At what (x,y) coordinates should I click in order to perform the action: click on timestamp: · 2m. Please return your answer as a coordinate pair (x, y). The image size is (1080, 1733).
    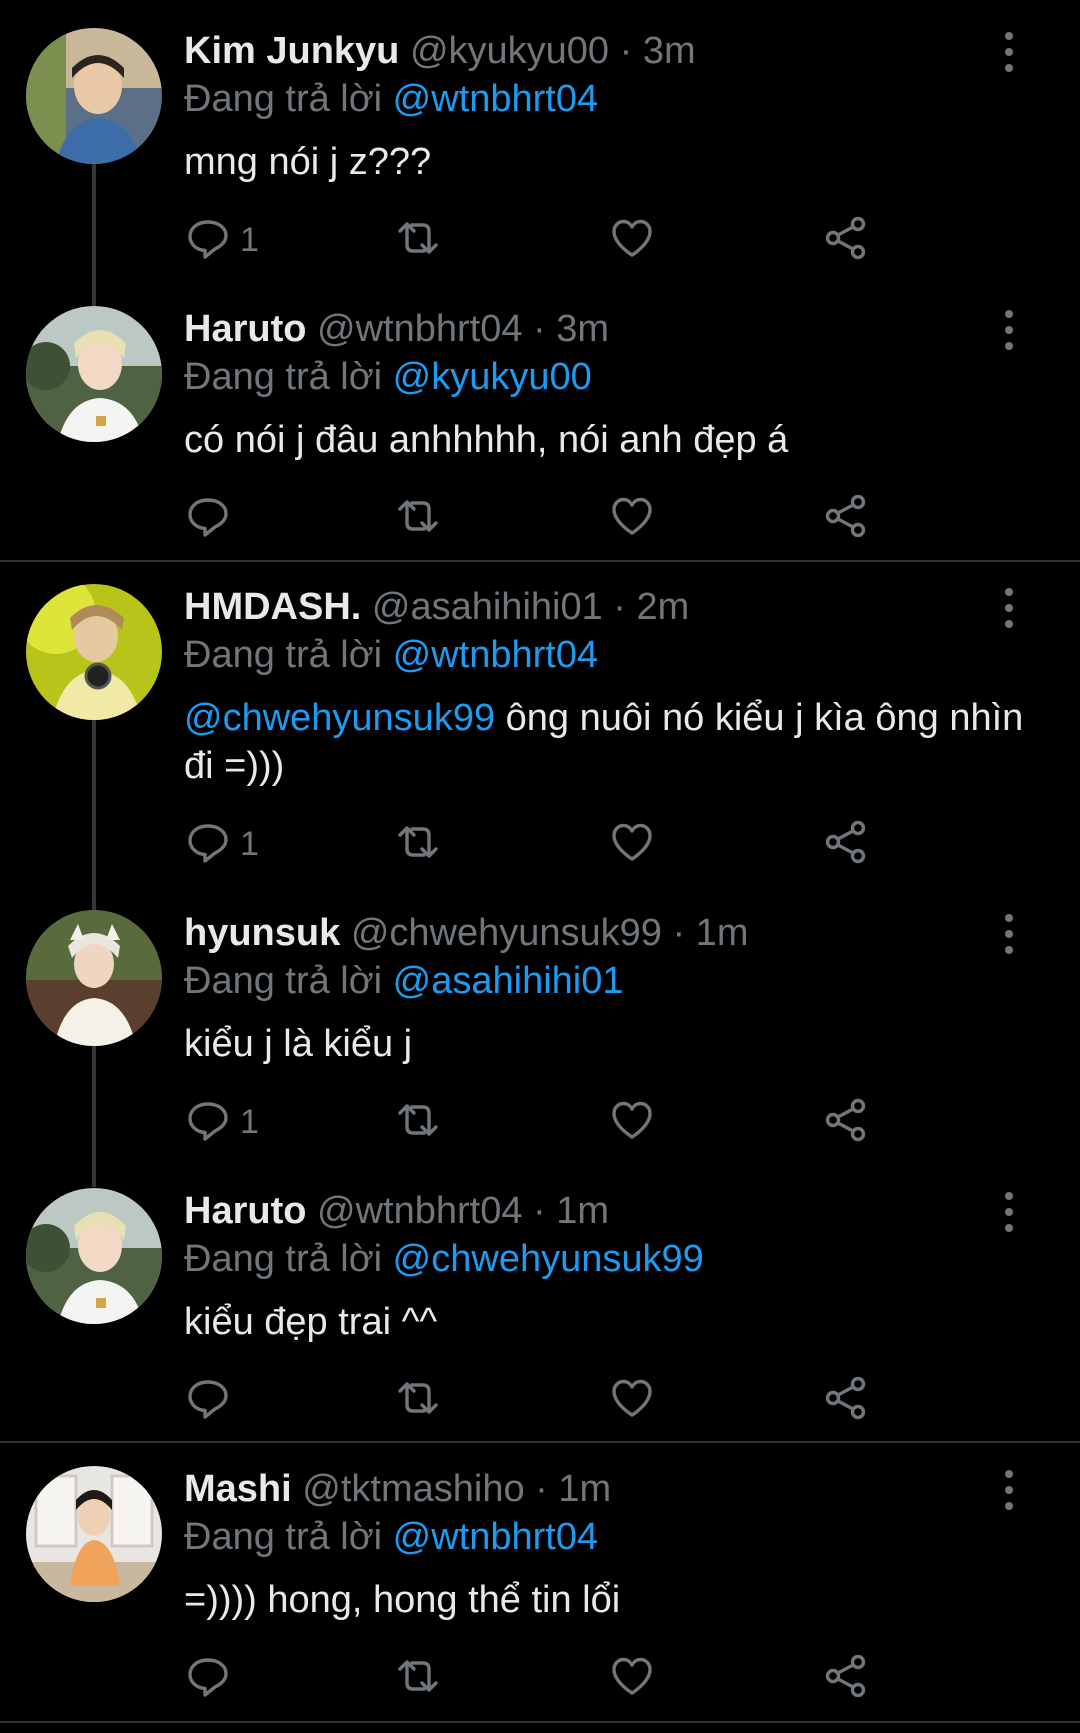
    Looking at the image, I should click on (651, 607).